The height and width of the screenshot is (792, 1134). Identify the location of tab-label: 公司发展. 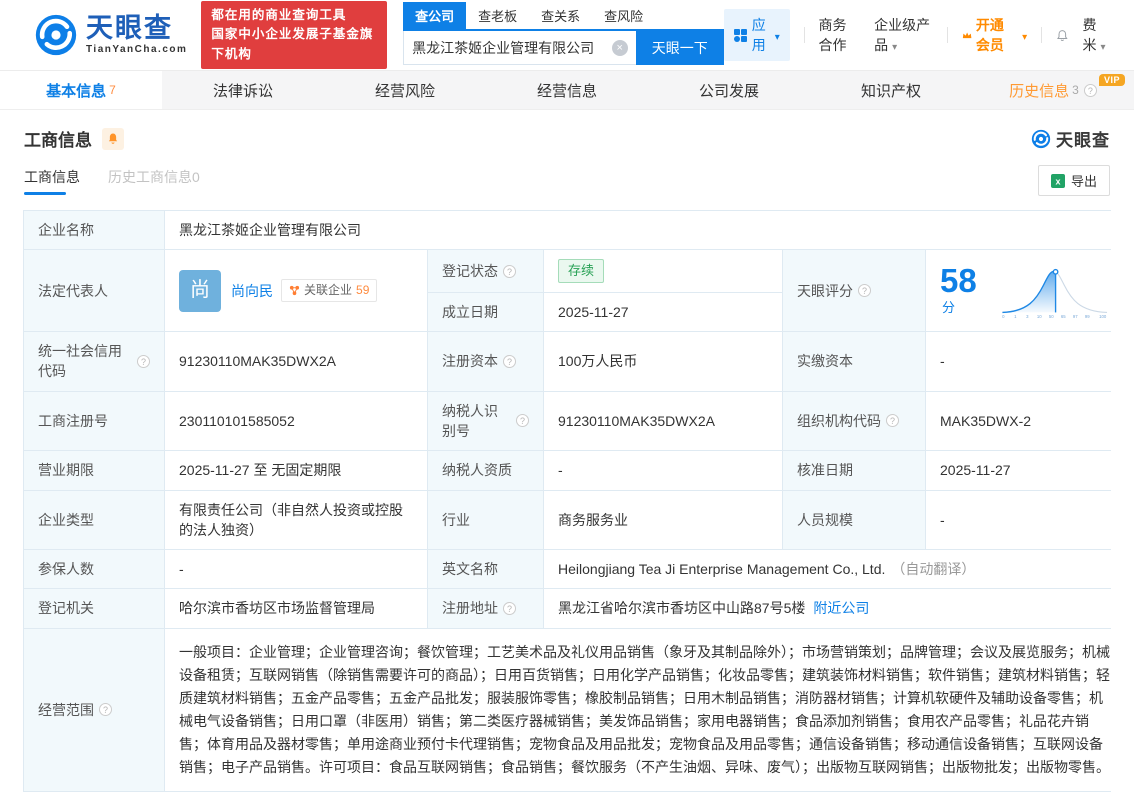
(728, 91).